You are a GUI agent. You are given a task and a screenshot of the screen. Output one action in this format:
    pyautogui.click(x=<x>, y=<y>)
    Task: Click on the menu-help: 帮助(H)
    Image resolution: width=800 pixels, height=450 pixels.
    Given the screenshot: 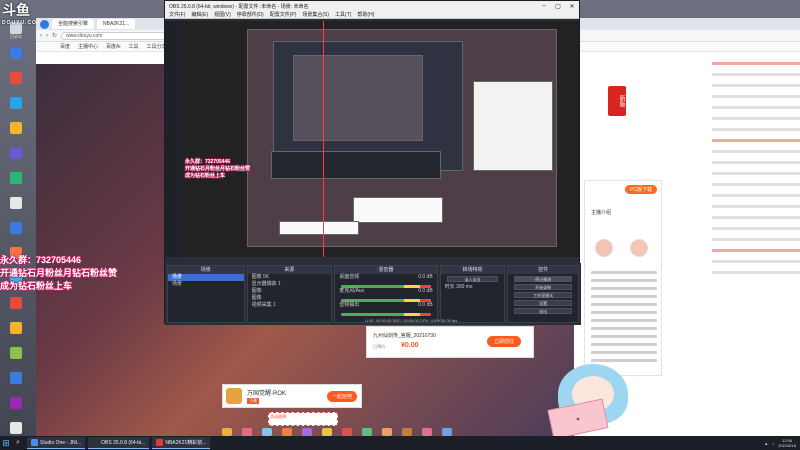 What is the action you would take?
    pyautogui.click(x=365, y=14)
    